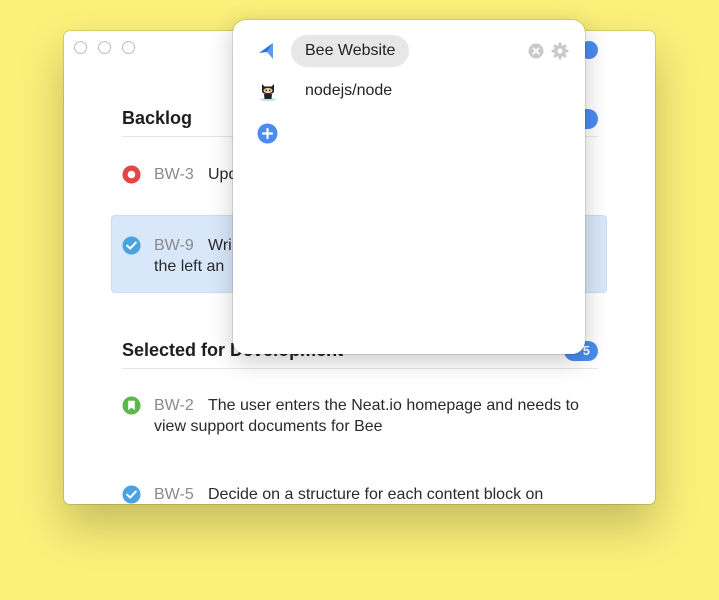 This screenshot has height=600, width=719. Describe the element at coordinates (349, 90) in the screenshot. I see `account-label: nodejs/node` at that location.